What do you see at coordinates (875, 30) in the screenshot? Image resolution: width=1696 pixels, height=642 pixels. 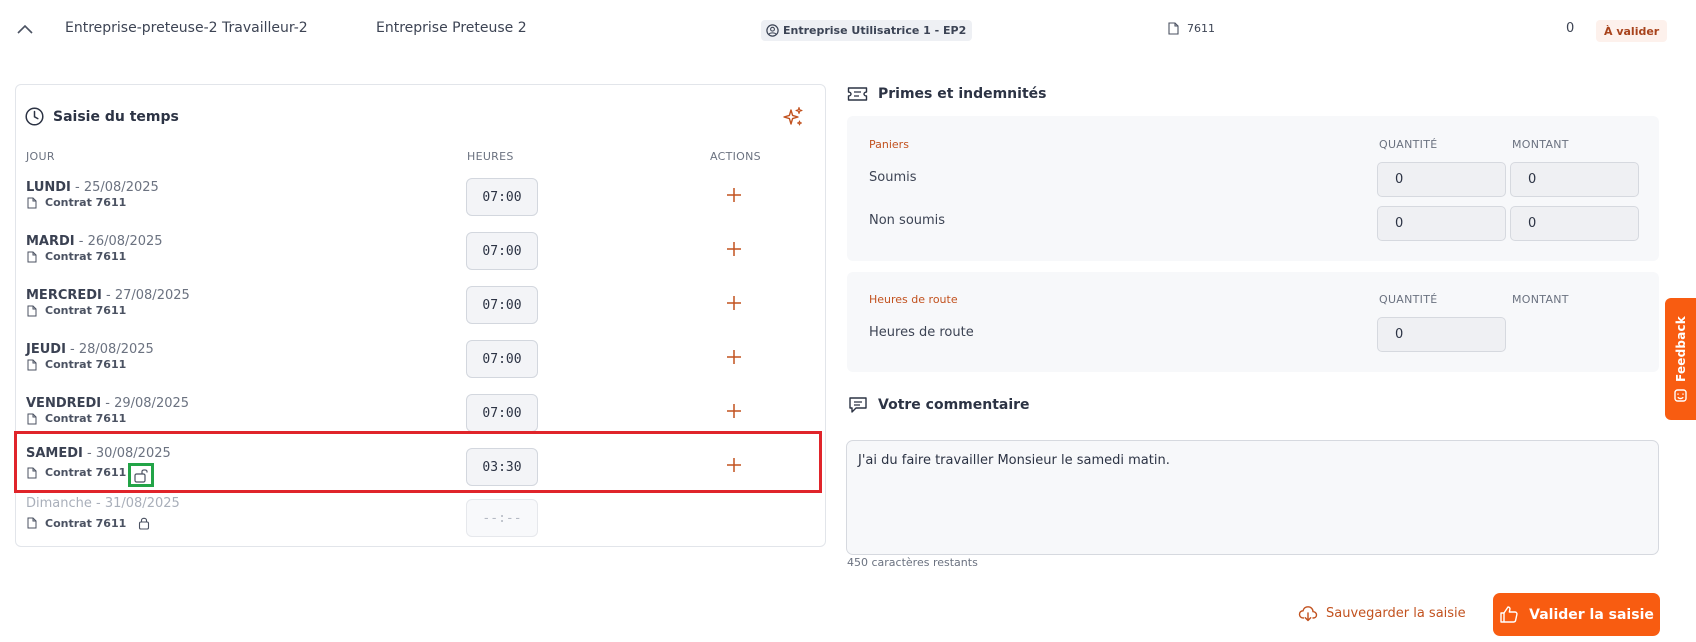 I see `user-company-label: Entreprise Utilisatrice 1 - EP2` at bounding box center [875, 30].